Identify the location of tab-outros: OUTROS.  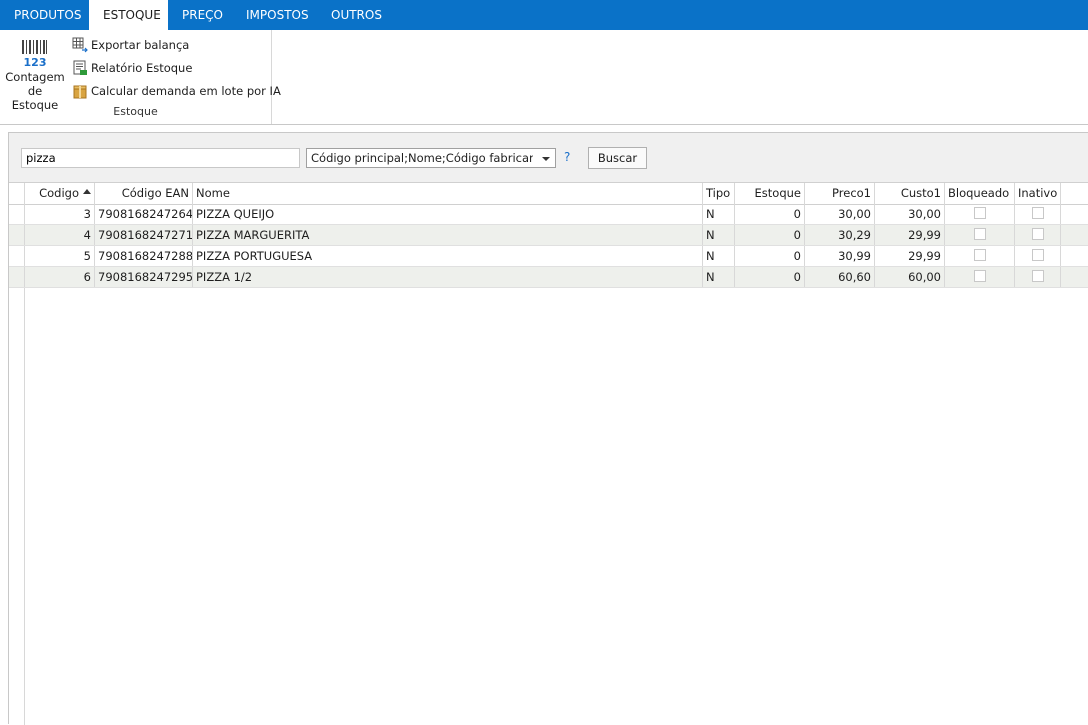
(354, 15).